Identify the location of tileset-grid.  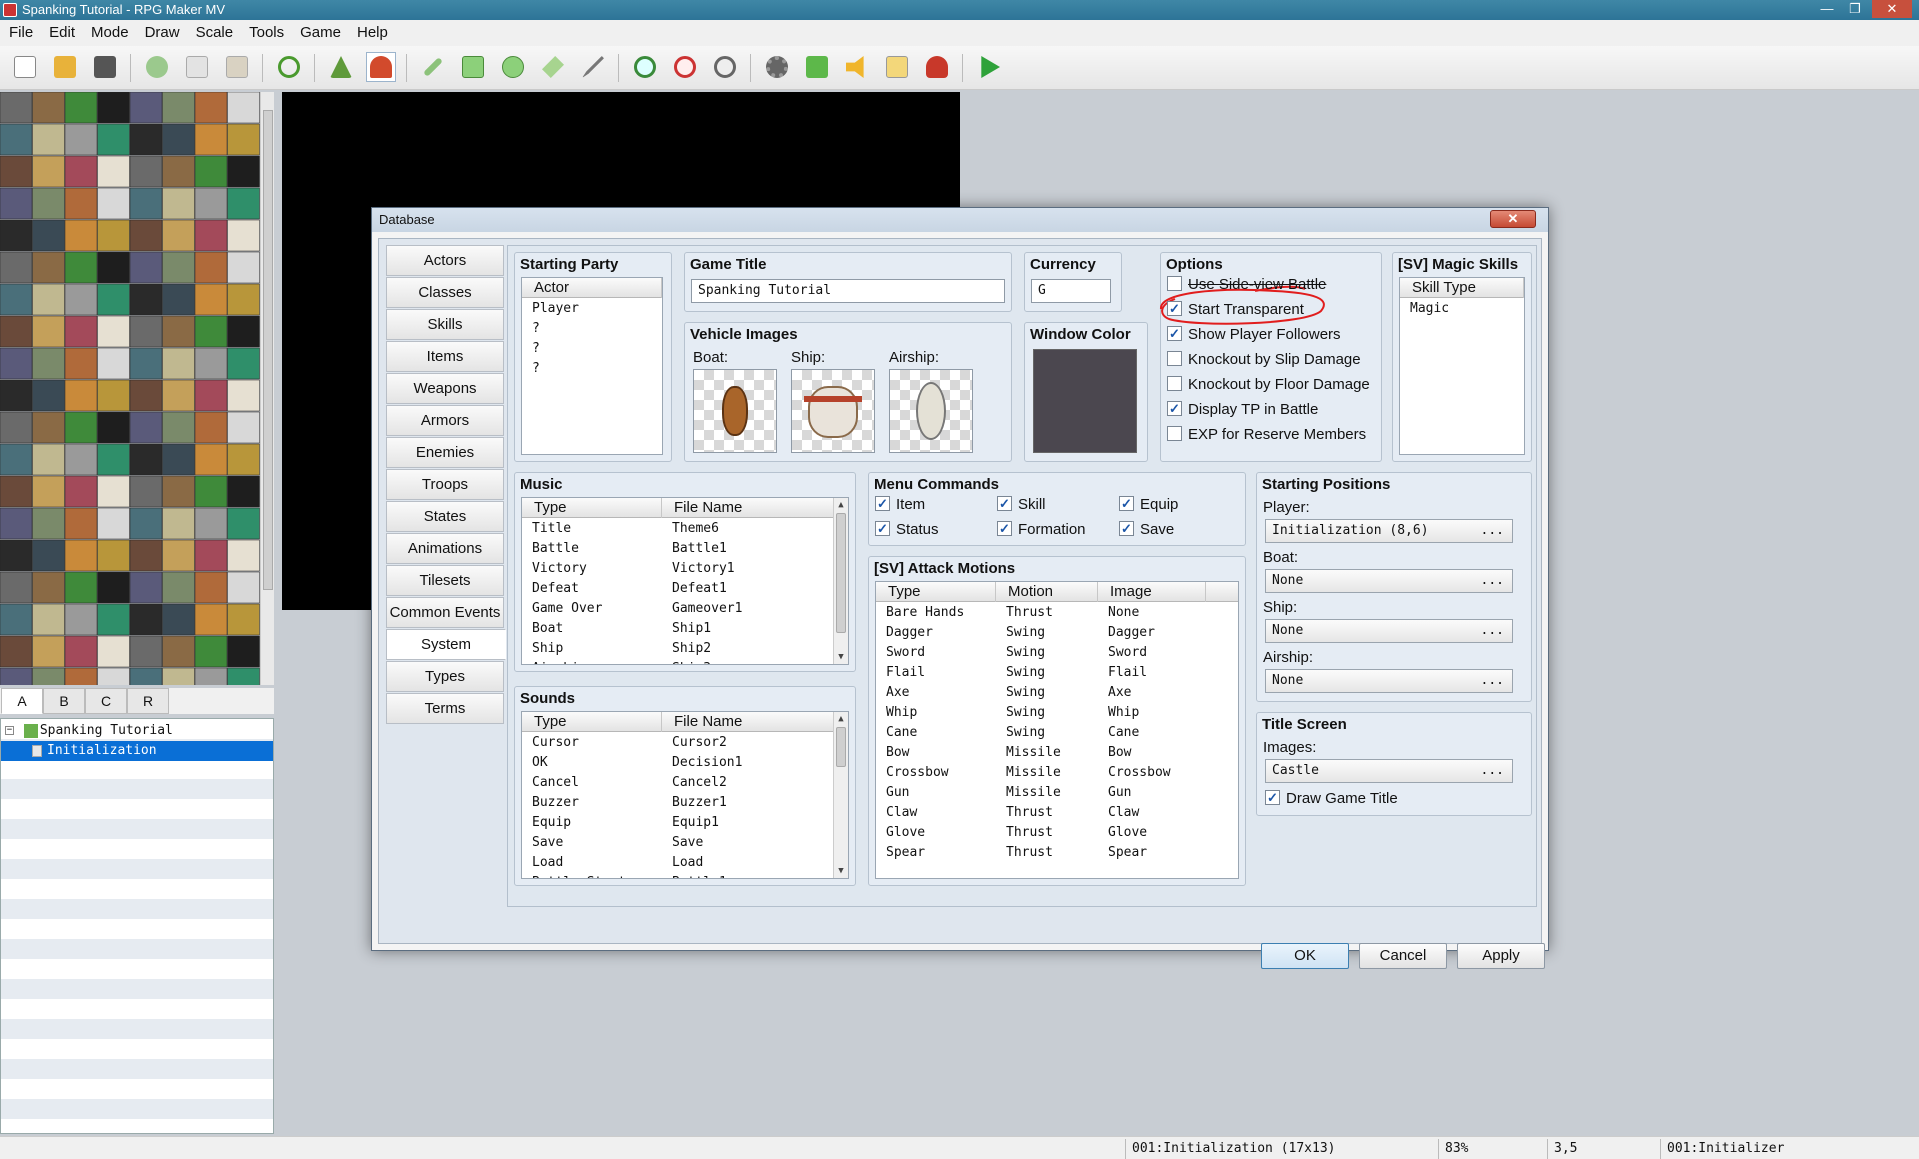
(130, 388).